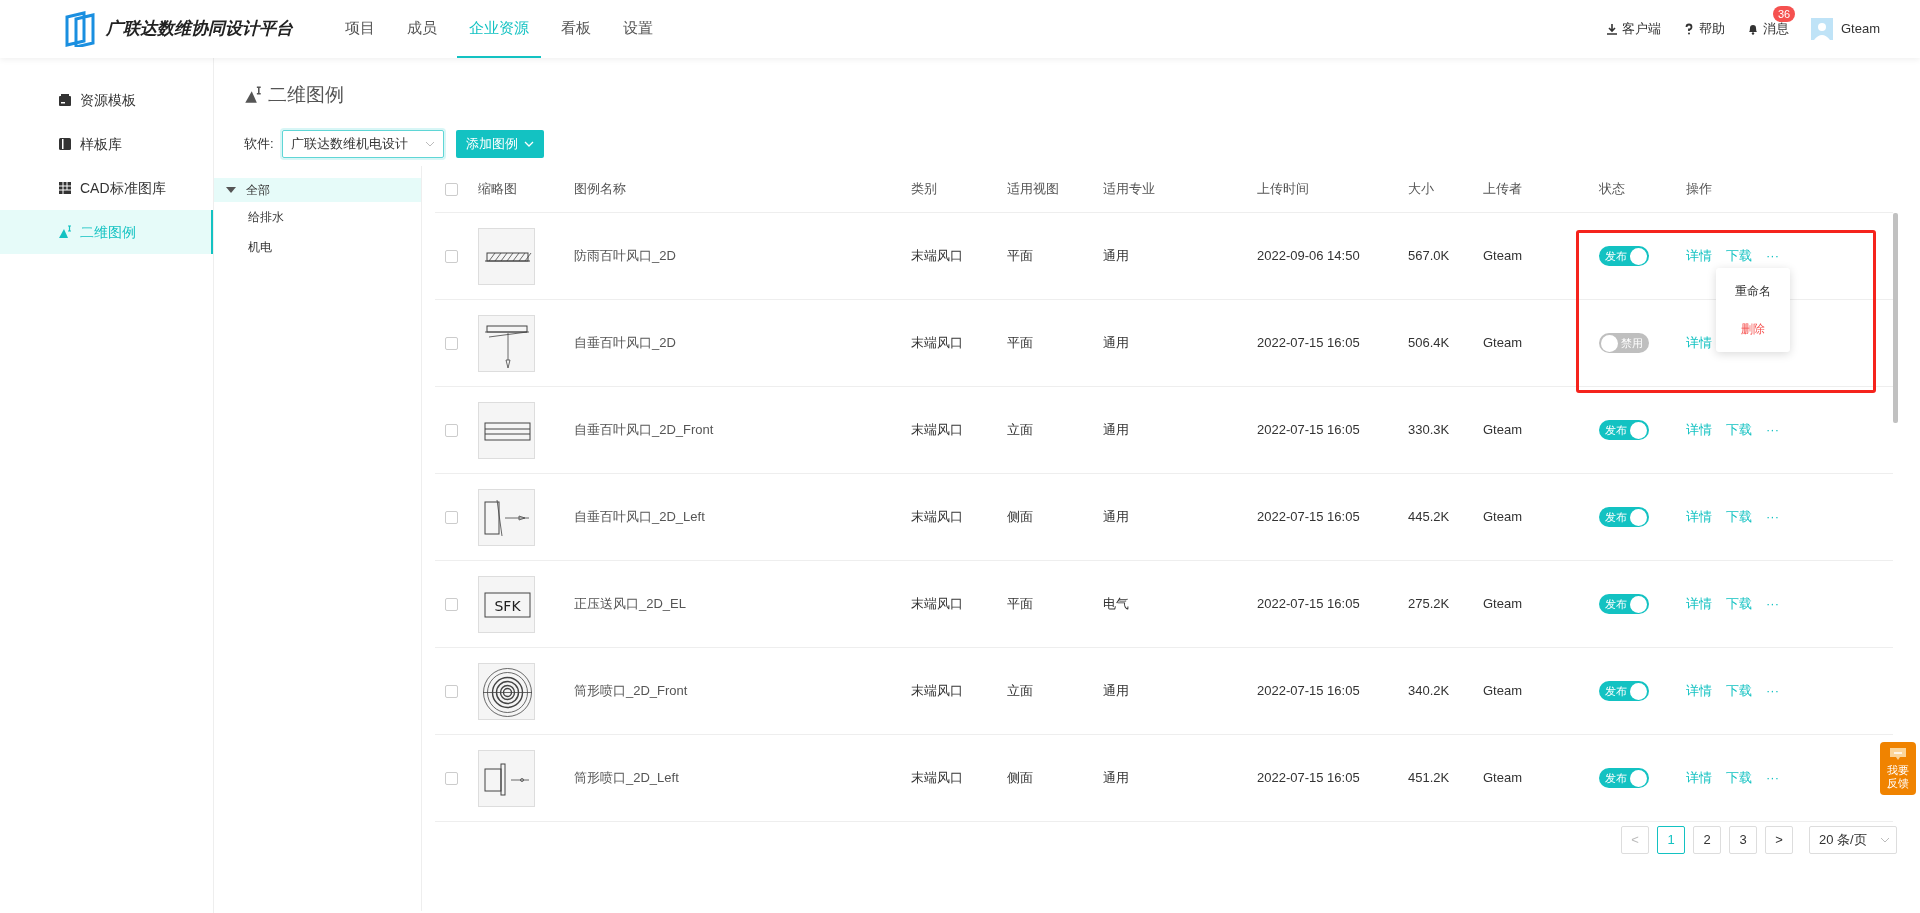 The width and height of the screenshot is (1920, 913). I want to click on nav-tab: 成员, so click(422, 29).